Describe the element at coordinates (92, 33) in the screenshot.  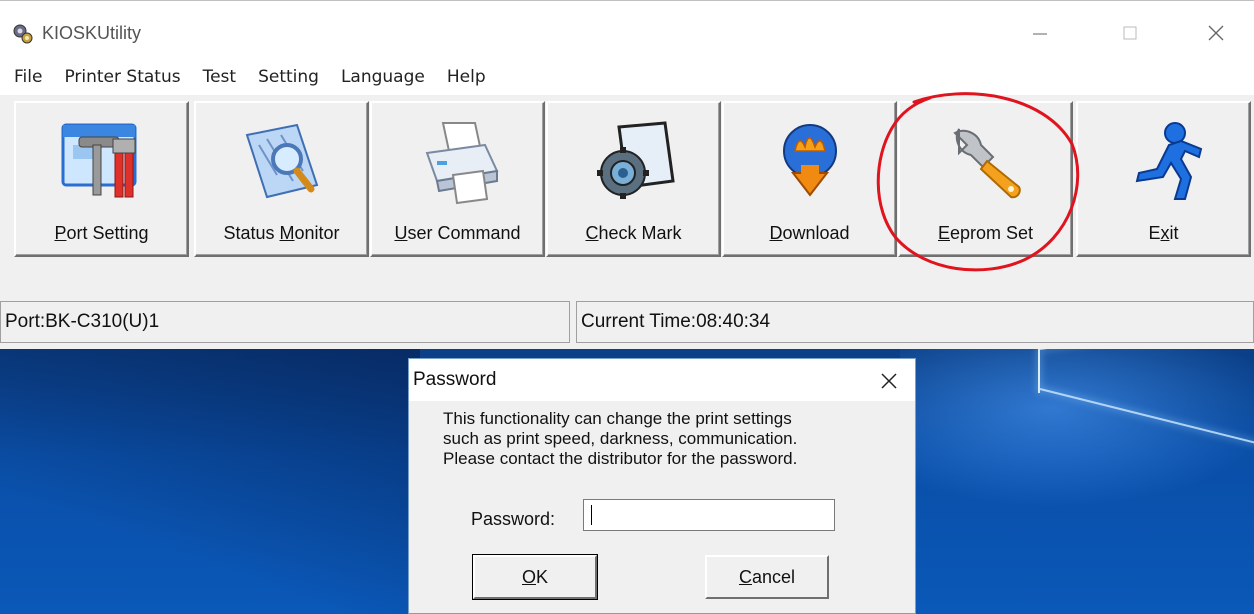
I see `window-title: KIOSKUtility` at that location.